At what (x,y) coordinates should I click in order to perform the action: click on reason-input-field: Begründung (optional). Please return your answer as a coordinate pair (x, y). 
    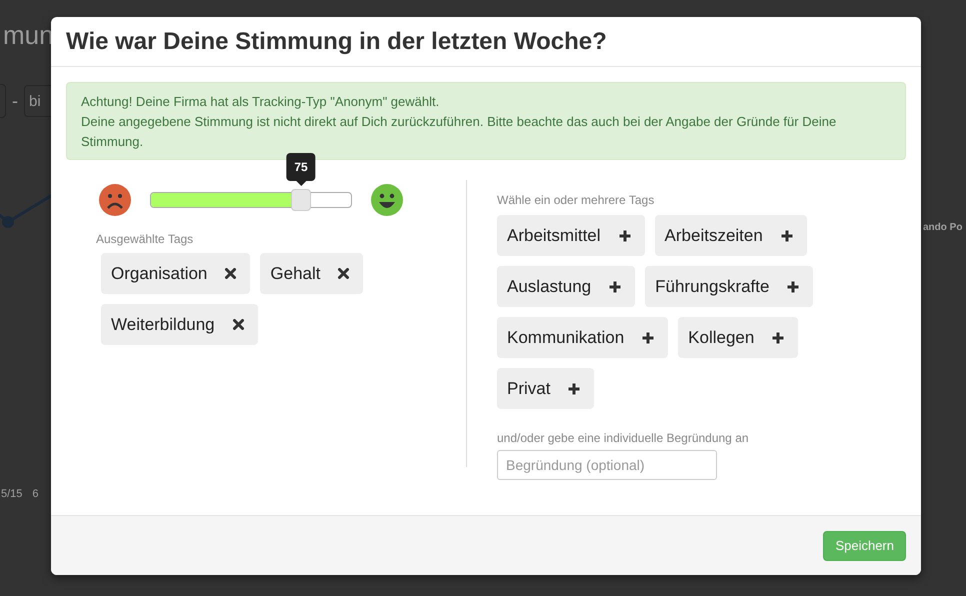
    Looking at the image, I should click on (607, 465).